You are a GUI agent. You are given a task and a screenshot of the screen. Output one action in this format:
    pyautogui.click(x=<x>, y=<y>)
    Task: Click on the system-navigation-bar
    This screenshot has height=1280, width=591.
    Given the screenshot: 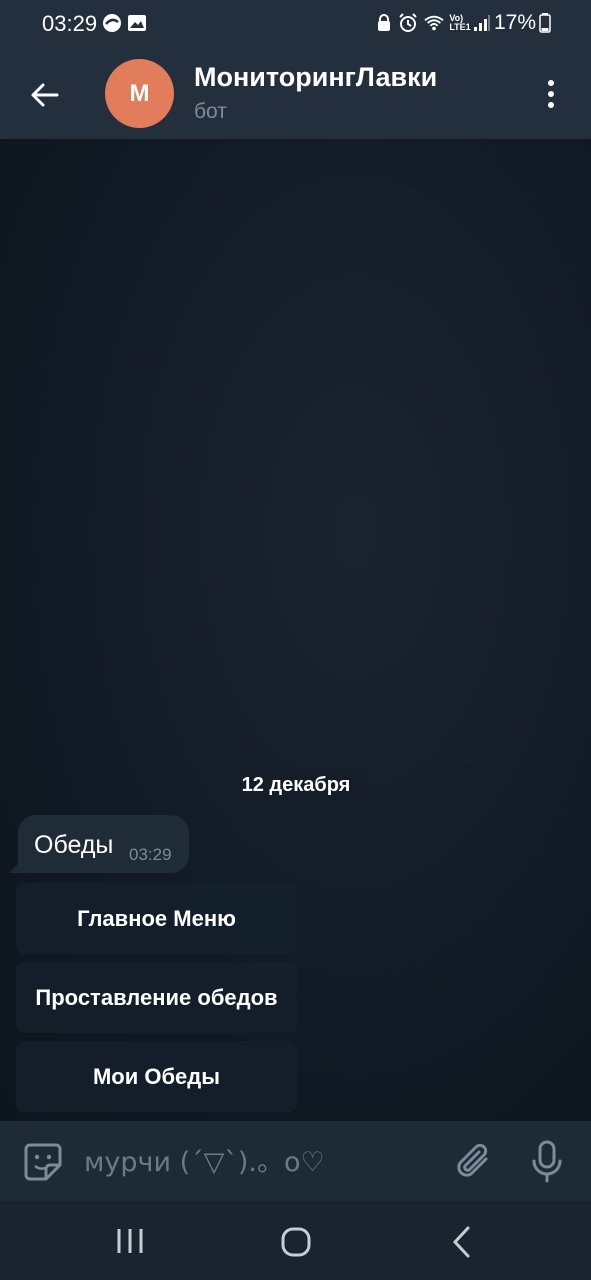 What is the action you would take?
    pyautogui.click(x=295, y=1240)
    